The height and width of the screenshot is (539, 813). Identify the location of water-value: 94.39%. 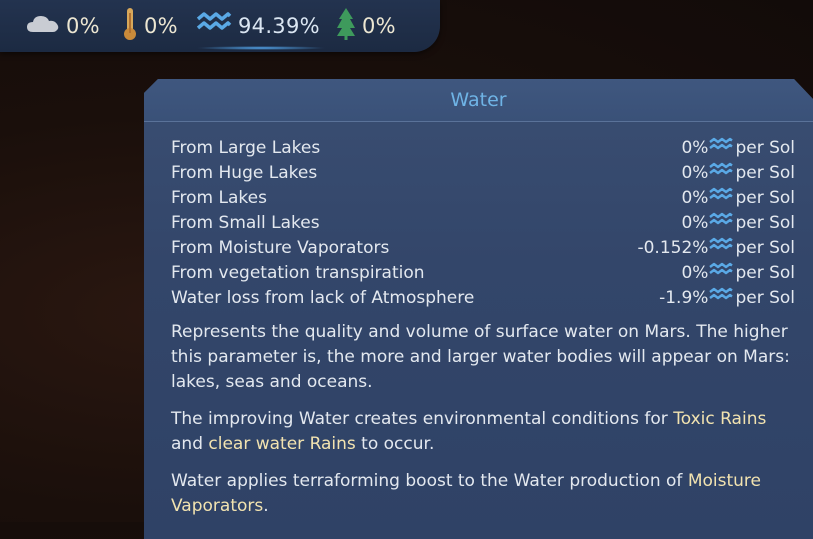
(279, 26).